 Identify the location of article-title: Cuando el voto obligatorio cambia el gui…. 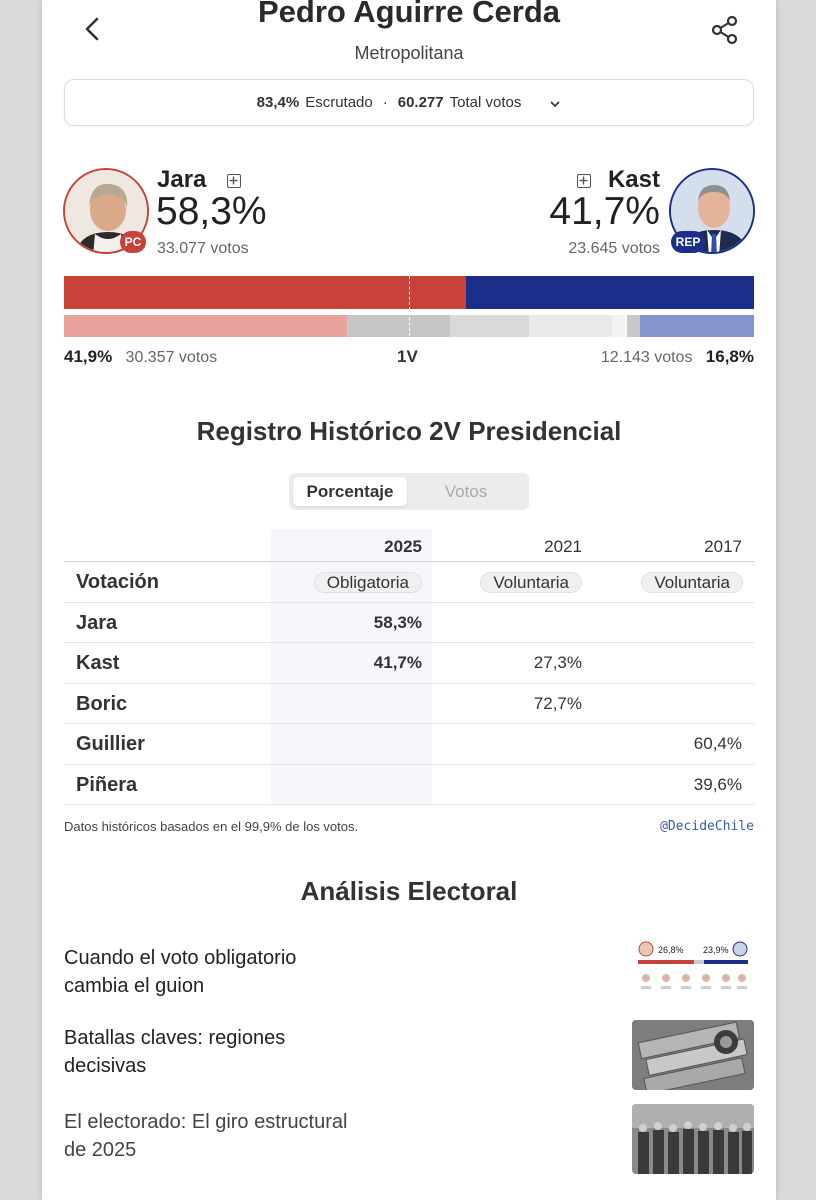
(214, 972).